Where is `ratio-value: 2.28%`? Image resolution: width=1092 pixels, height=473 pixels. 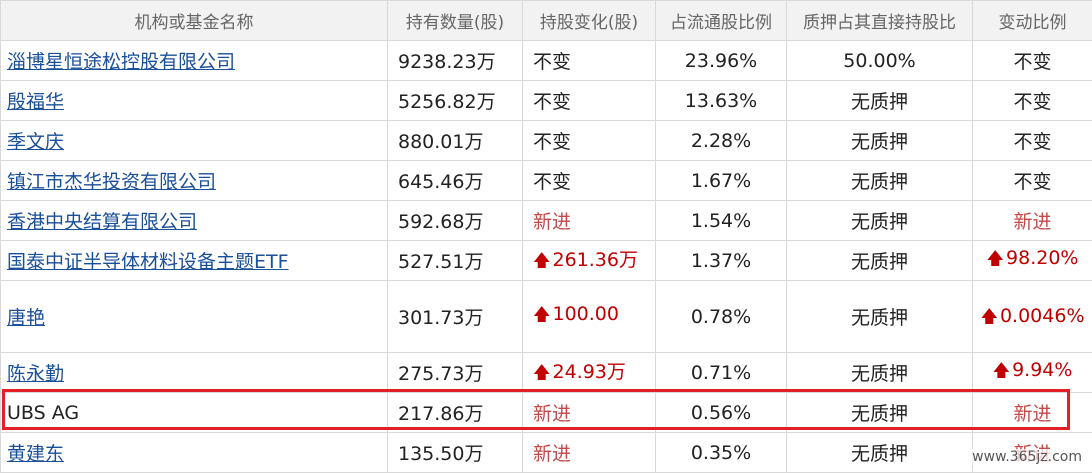
ratio-value: 2.28% is located at coordinates (721, 141).